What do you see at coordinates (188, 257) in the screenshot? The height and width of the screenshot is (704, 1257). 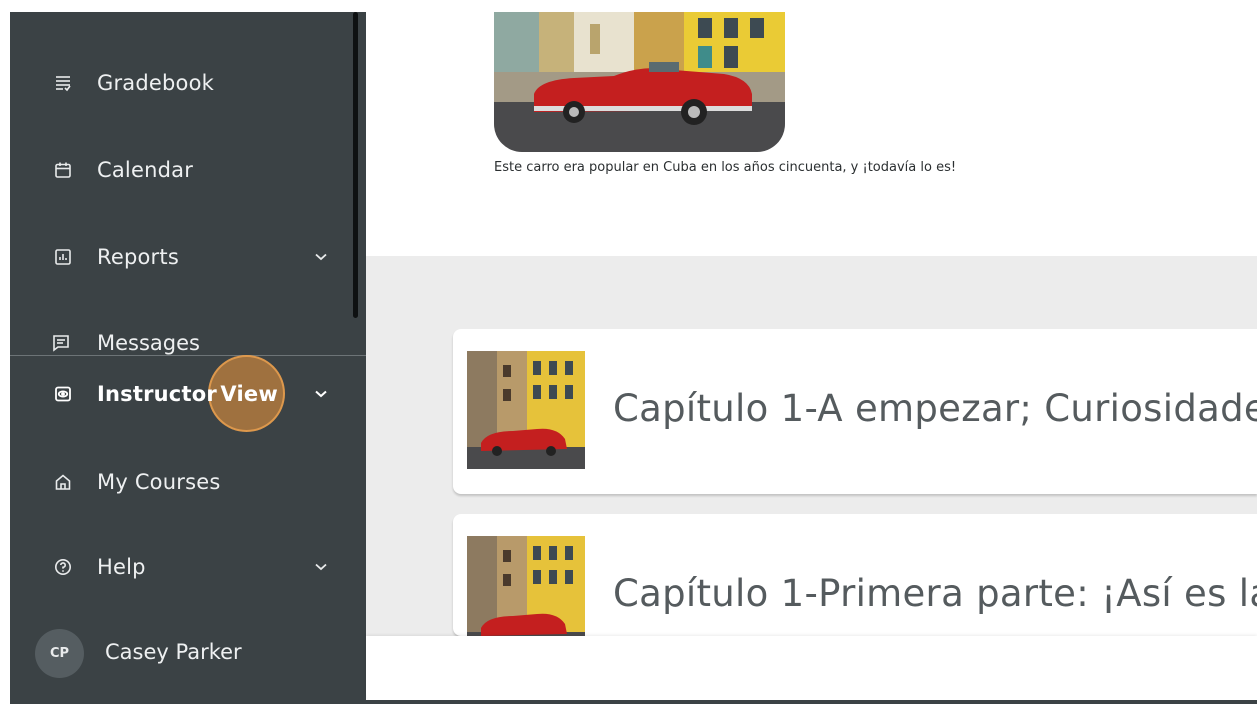 I see `sidebar-item-reports: Reports` at bounding box center [188, 257].